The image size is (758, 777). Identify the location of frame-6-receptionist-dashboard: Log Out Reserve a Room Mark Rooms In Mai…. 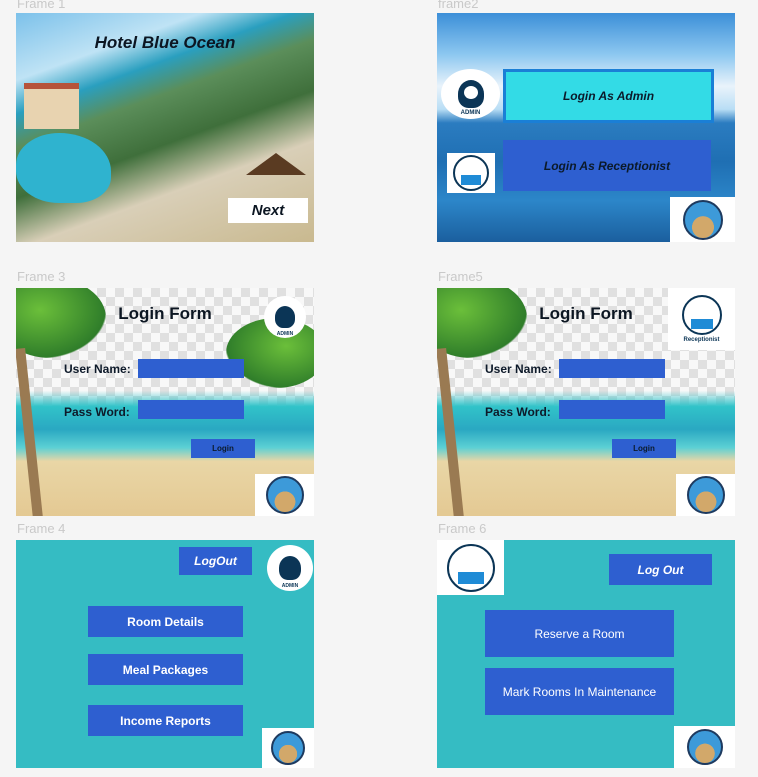
(586, 654).